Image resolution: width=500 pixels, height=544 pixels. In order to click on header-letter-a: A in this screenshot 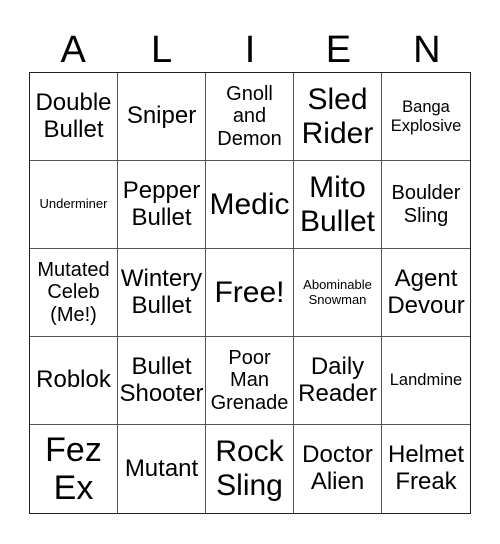, I will do `click(73, 50)`.